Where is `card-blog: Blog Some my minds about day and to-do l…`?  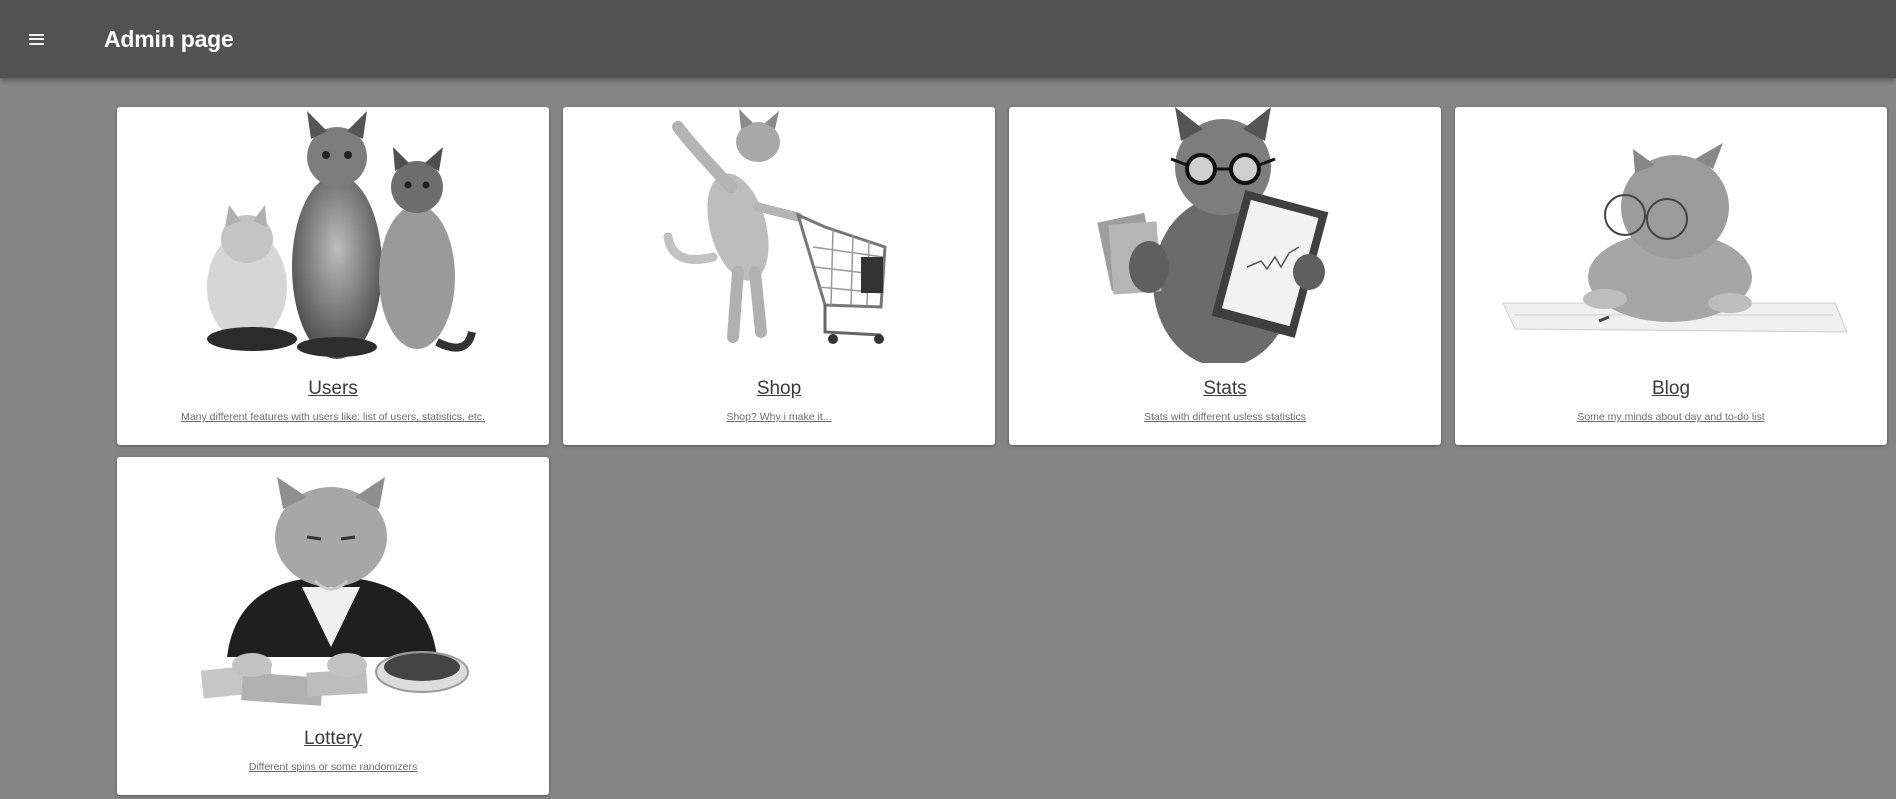 card-blog: Blog Some my minds about day and to-do l… is located at coordinates (1671, 276).